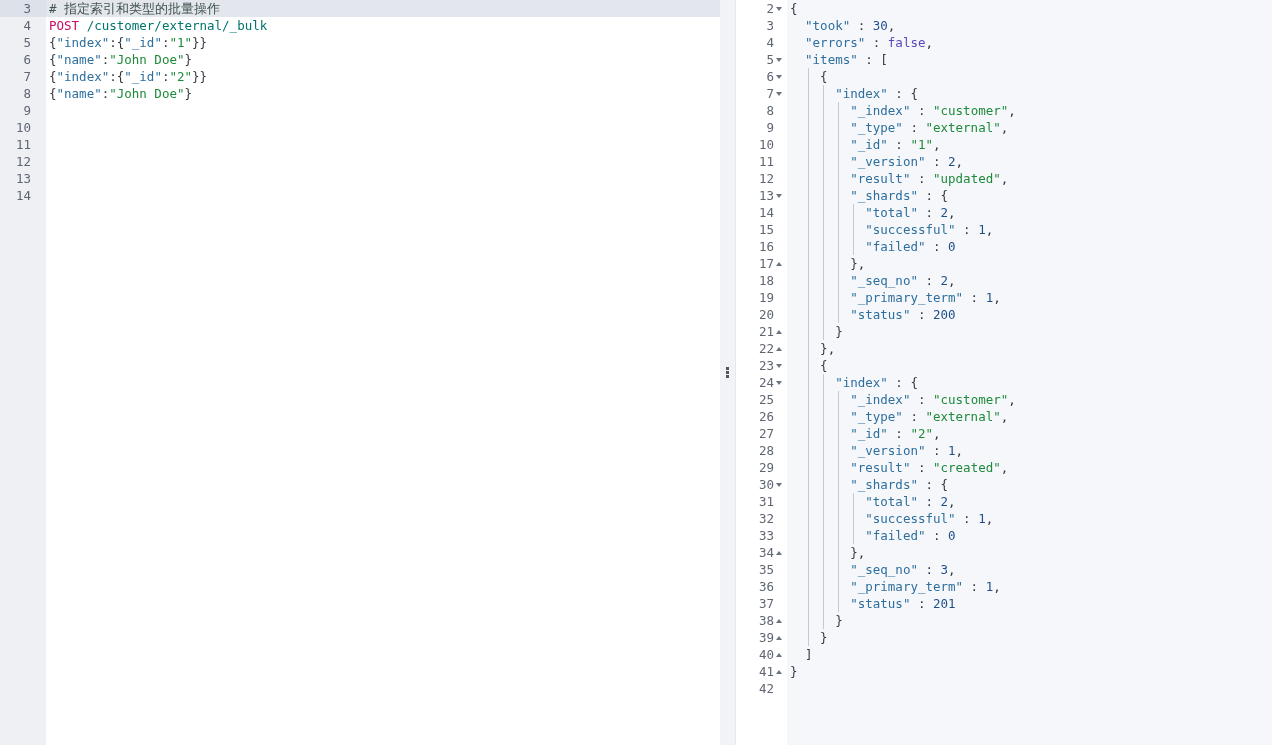 The image size is (1272, 745). I want to click on code-line: "_seq_no" : 2,, so click(902, 280).